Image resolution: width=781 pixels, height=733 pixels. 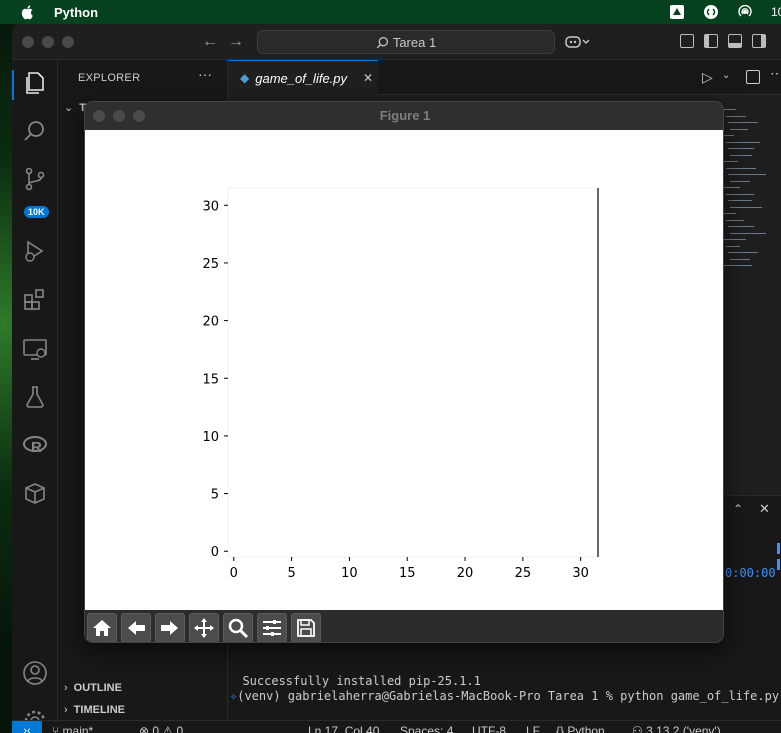 What do you see at coordinates (726, 75) in the screenshot?
I see `run-dropdown-icon: ⌄` at bounding box center [726, 75].